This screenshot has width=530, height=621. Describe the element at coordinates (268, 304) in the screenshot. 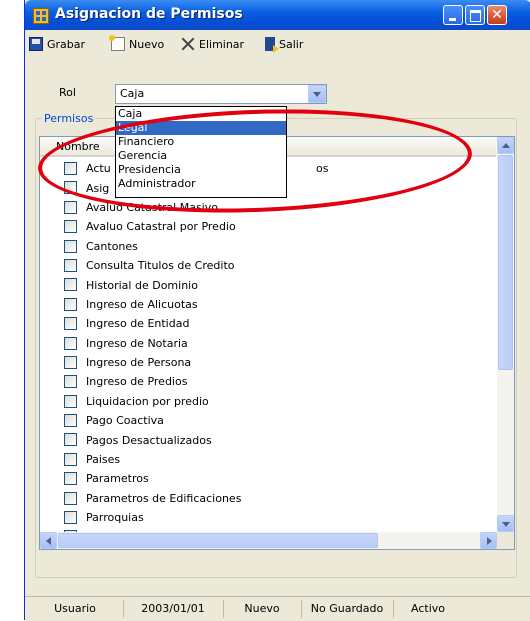

I see `list-item: Ingreso de Alicuotas` at that location.